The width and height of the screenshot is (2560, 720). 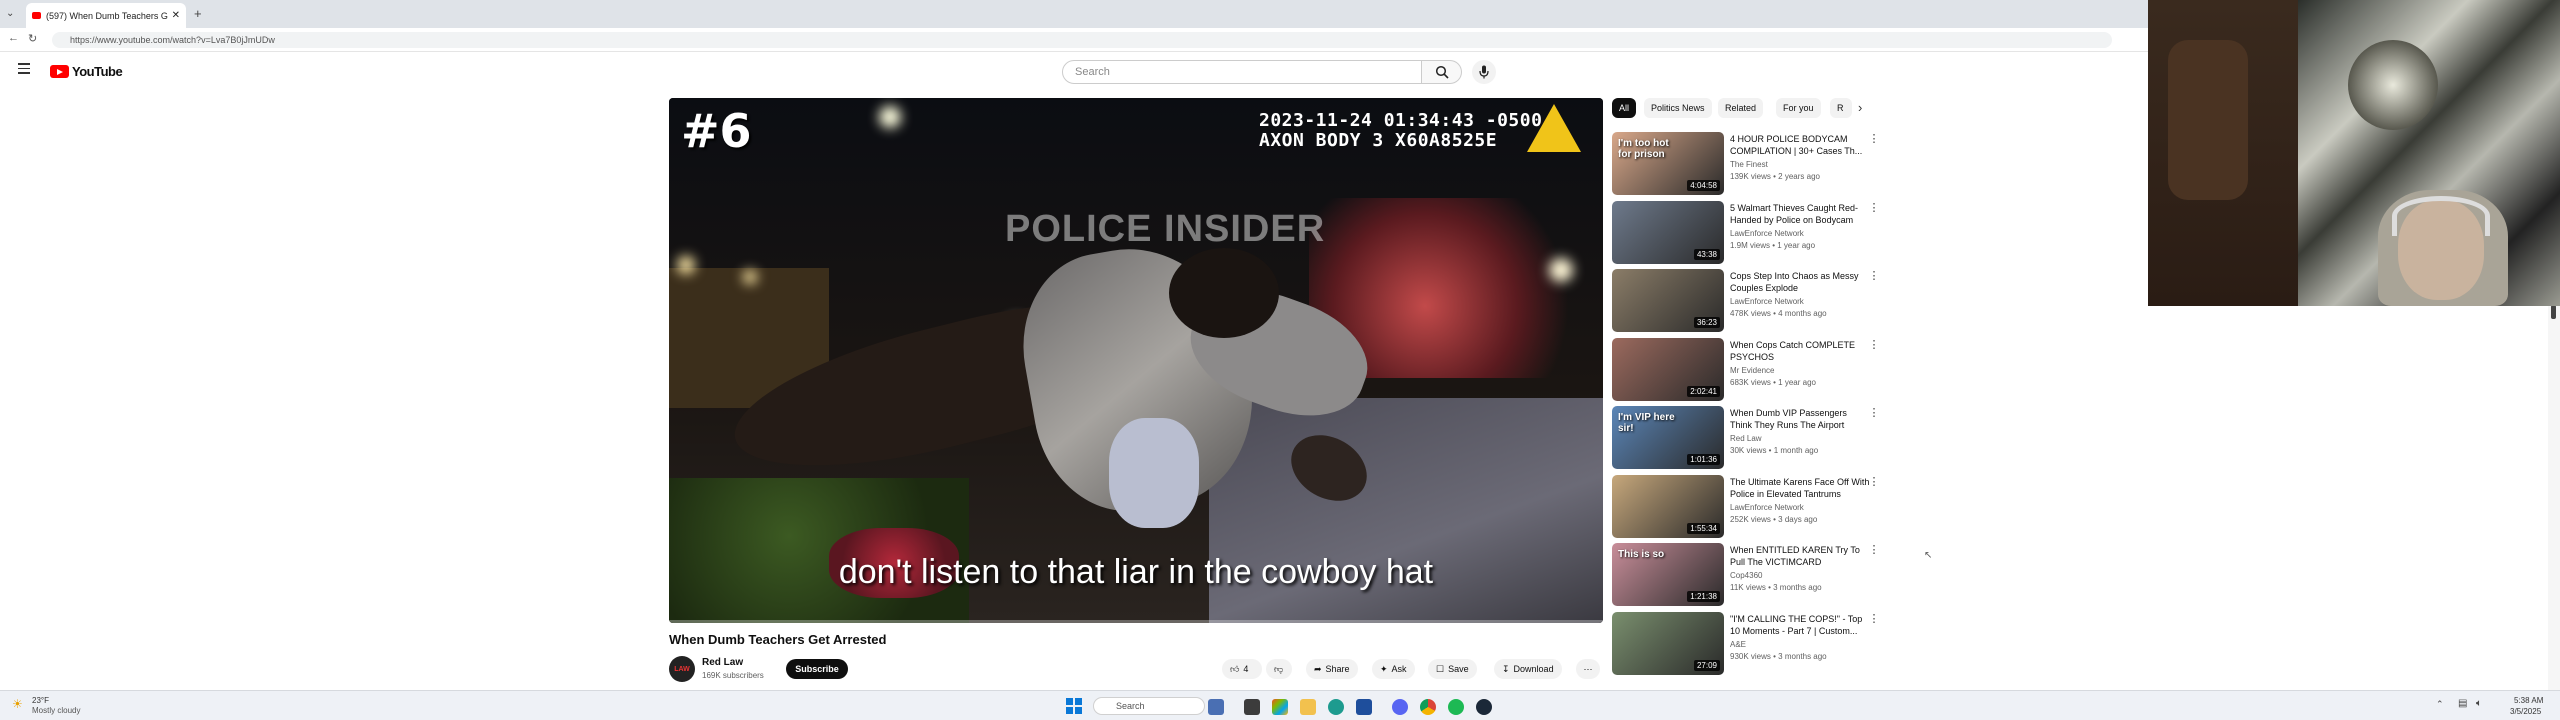 I want to click on save-button: ☐ Save, so click(x=1452, y=669).